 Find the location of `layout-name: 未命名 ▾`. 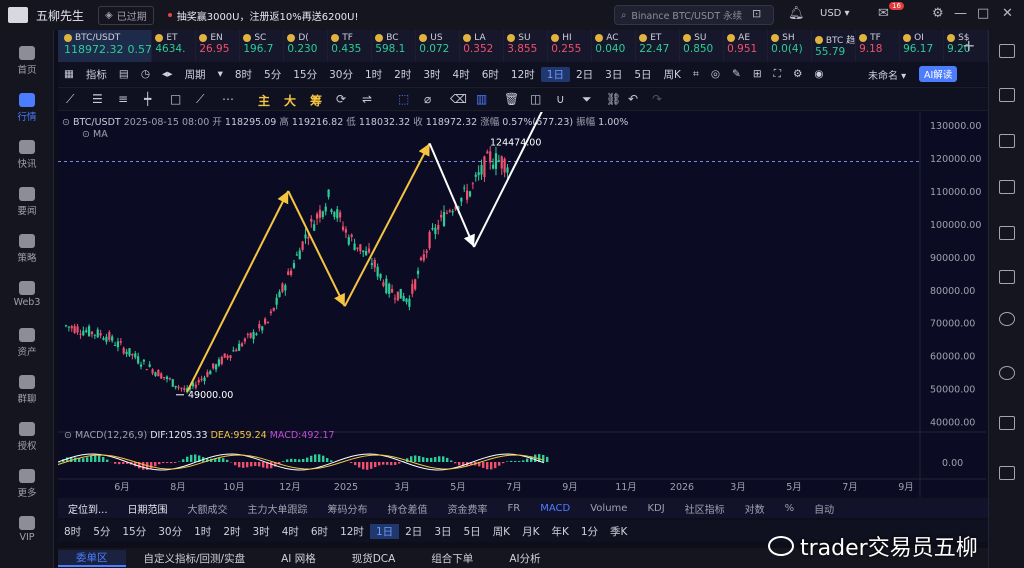

layout-name: 未命名 ▾ is located at coordinates (887, 74).